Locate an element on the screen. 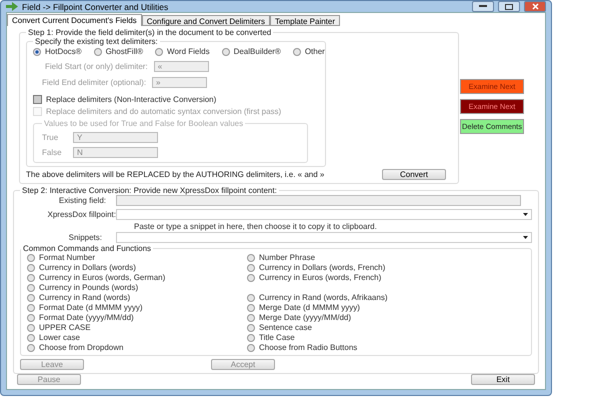 This screenshot has width=600, height=400. radio-label: Currency in Dollars (words, French) is located at coordinates (322, 267).